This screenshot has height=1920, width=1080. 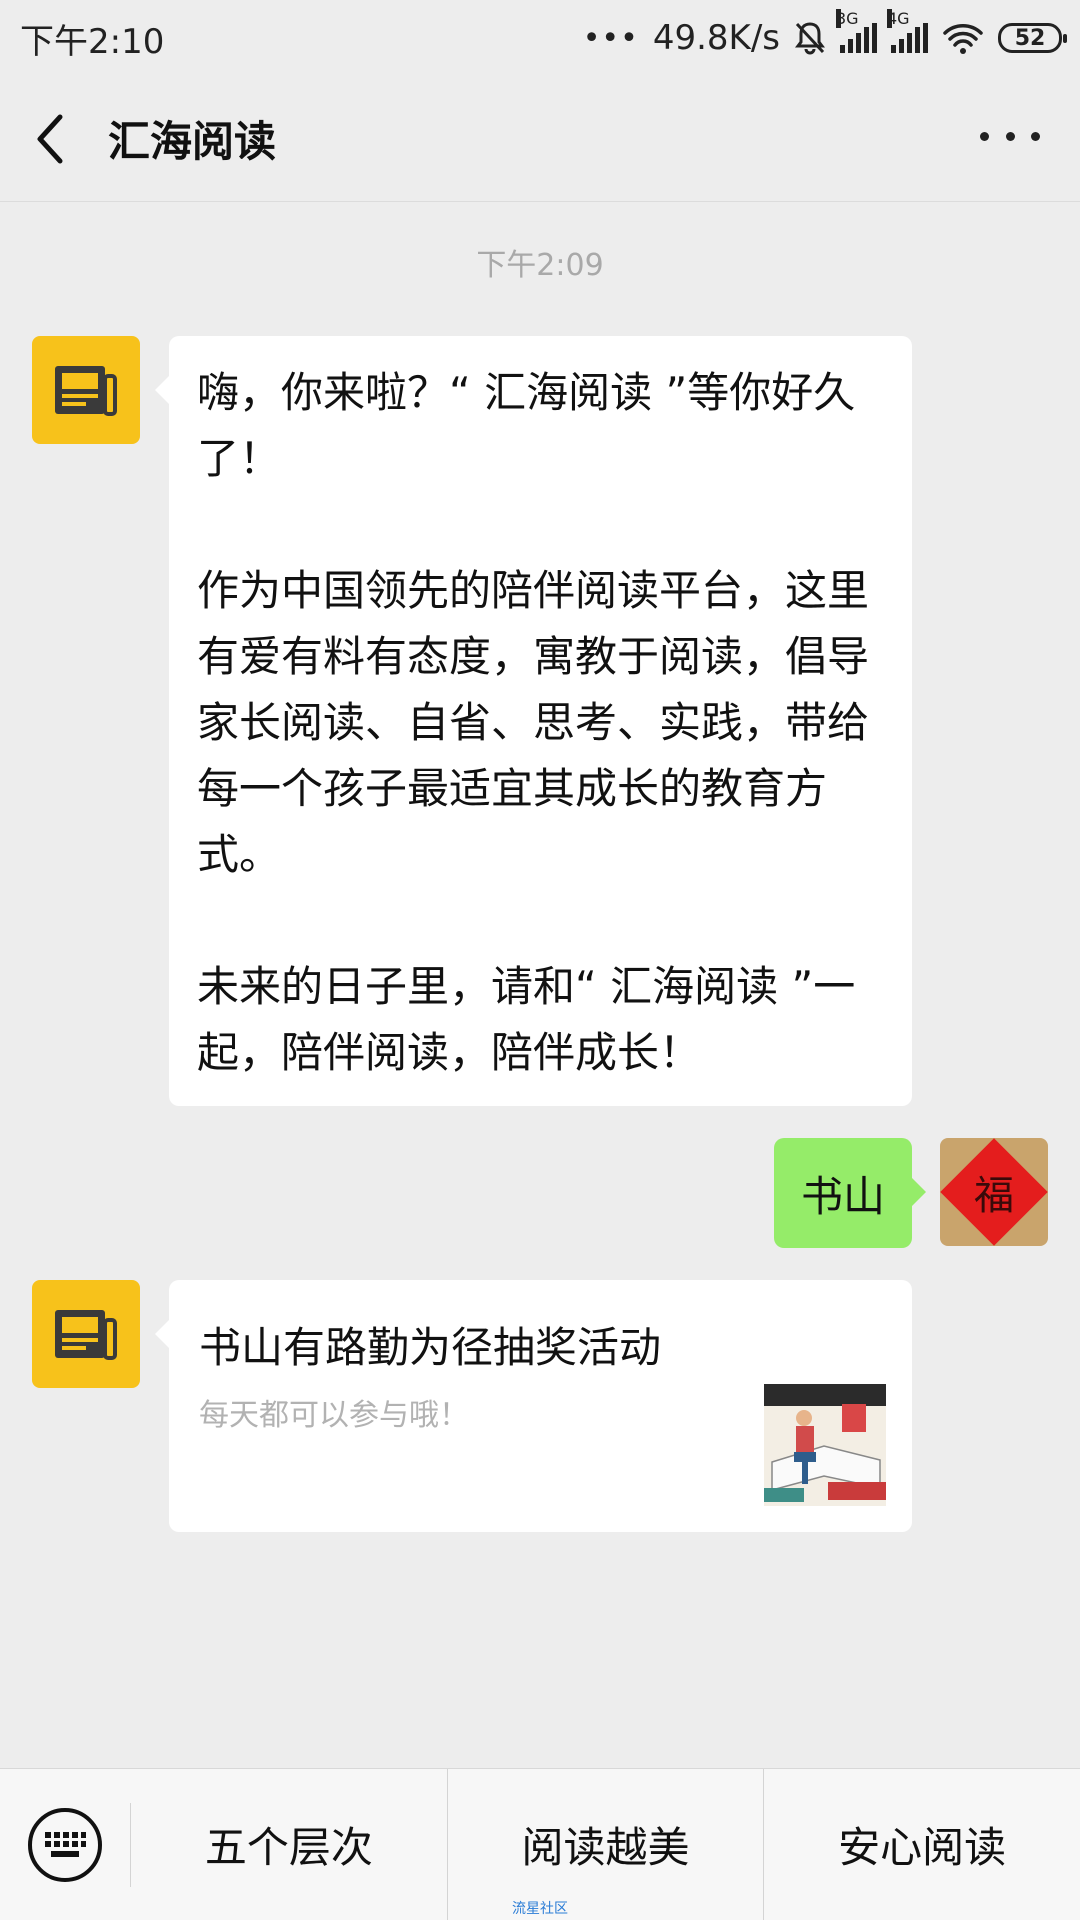 What do you see at coordinates (842, 1196) in the screenshot?
I see `user-message-text: 书山` at bounding box center [842, 1196].